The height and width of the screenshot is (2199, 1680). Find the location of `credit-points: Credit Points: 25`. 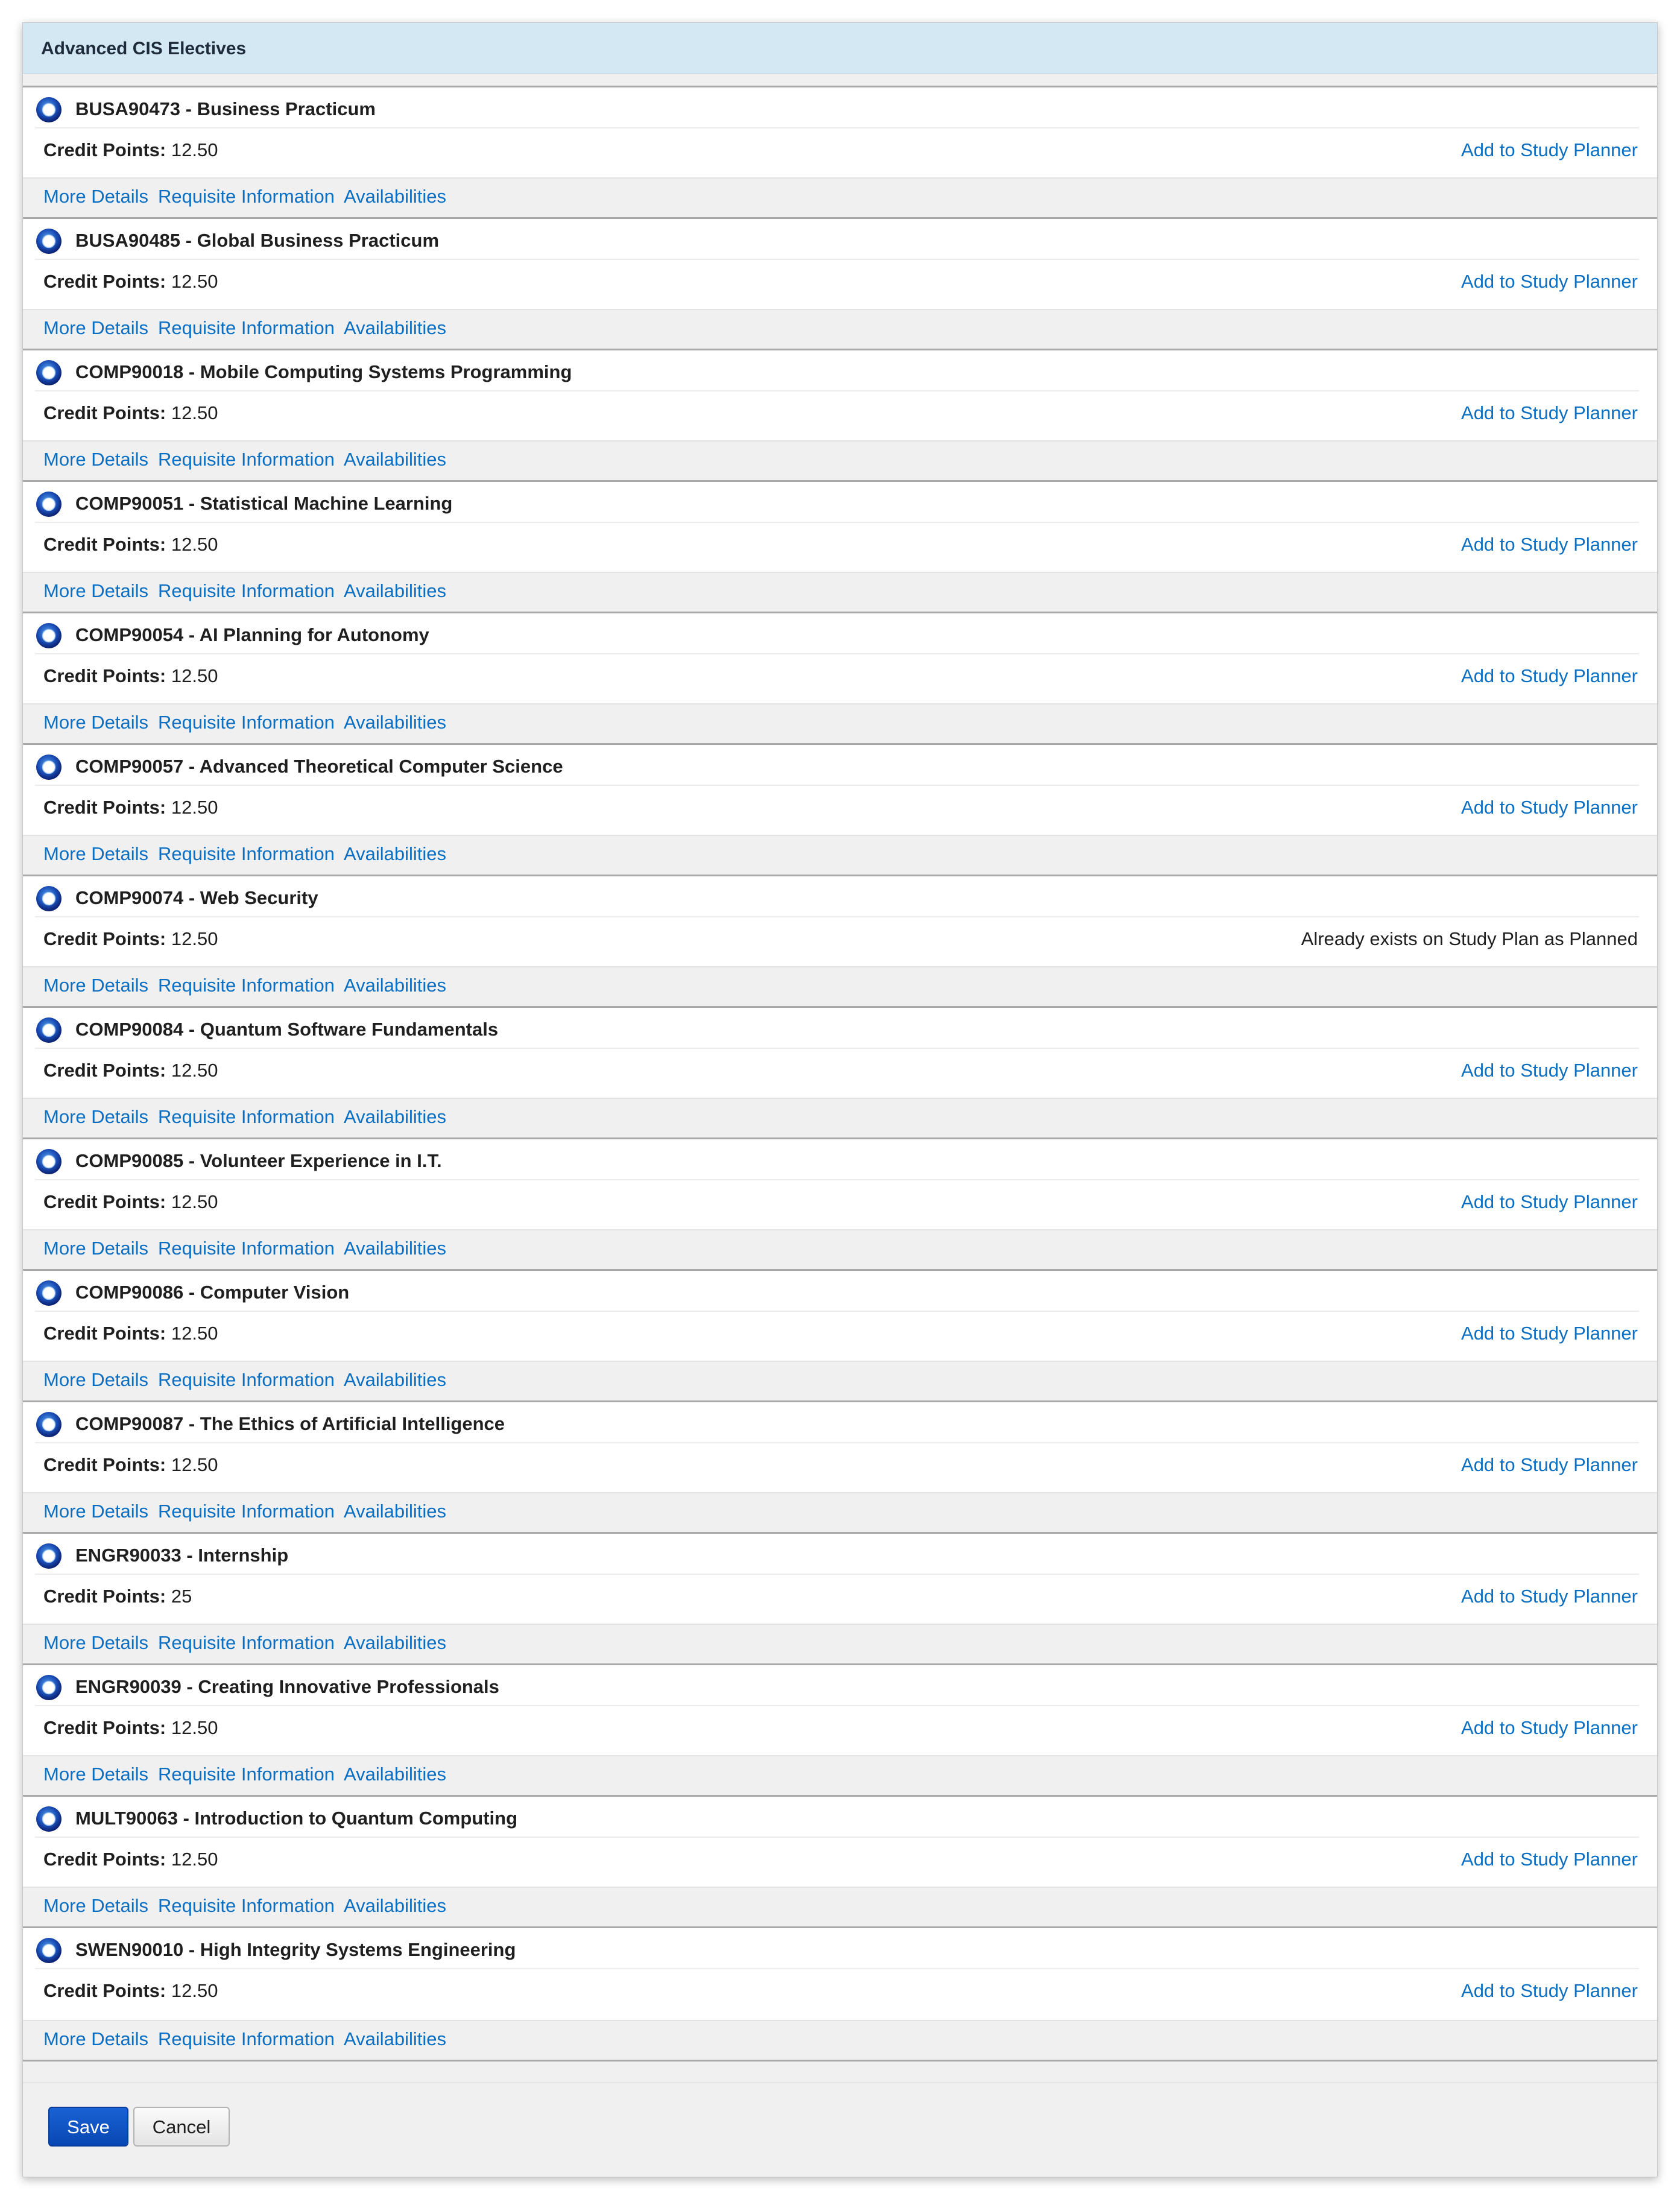

credit-points: Credit Points: 25 is located at coordinates (117, 1596).